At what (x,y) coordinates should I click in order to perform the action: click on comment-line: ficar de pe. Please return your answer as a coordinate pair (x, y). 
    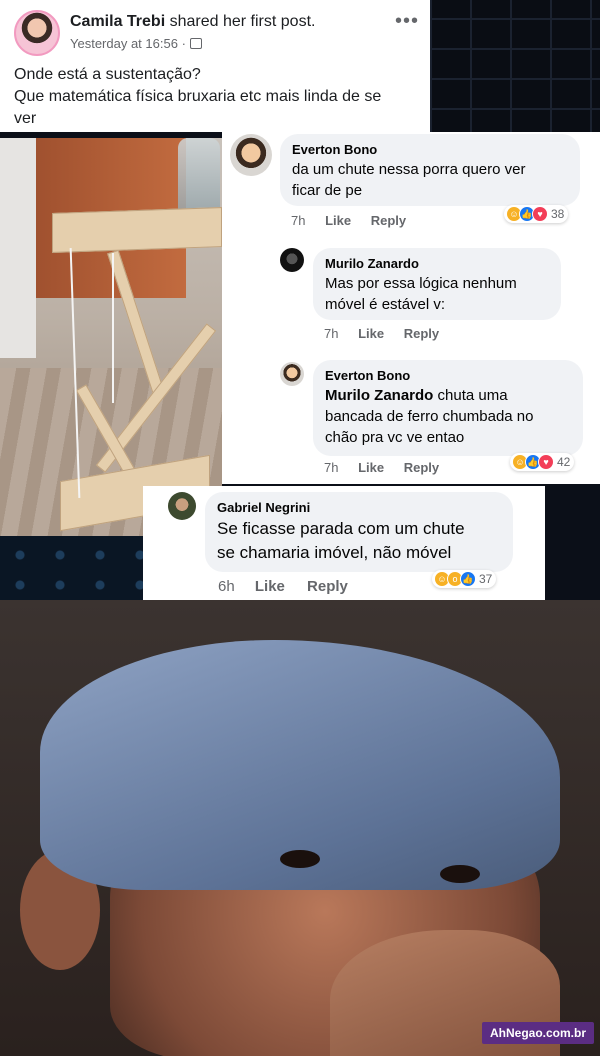
    Looking at the image, I should click on (327, 190).